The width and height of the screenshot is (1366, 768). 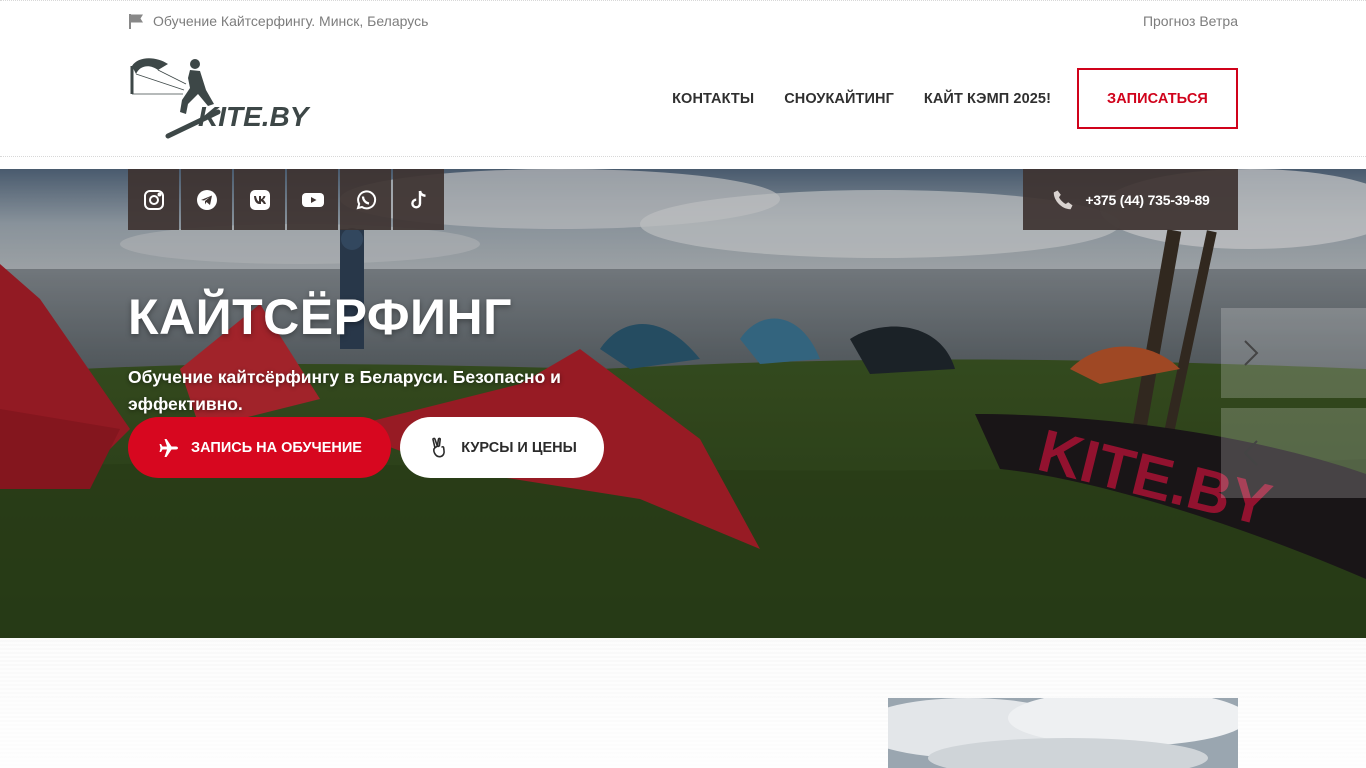 I want to click on social-links, so click(x=286, y=199).